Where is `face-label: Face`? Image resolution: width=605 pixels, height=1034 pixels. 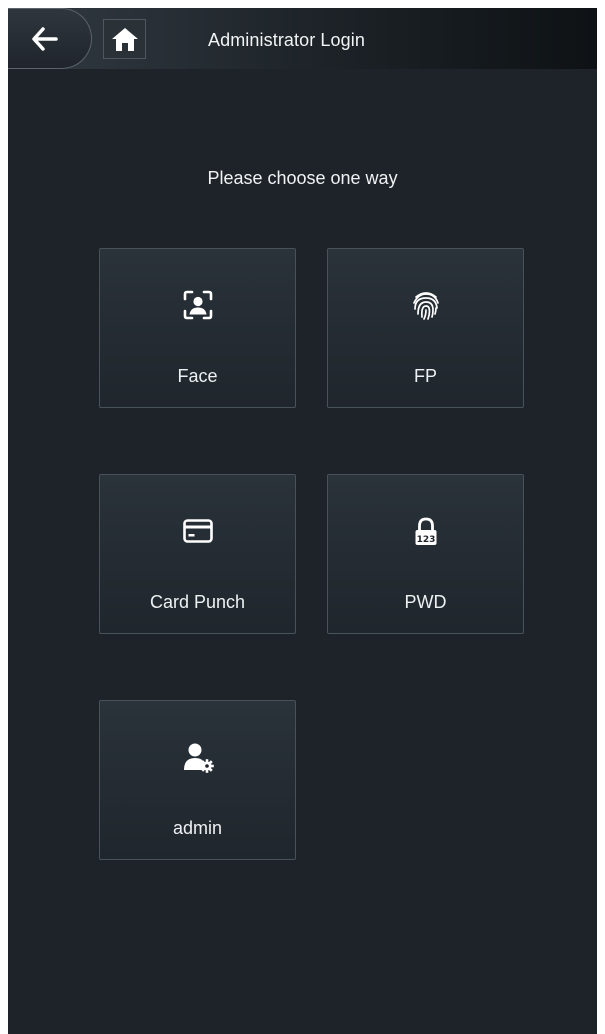
face-label: Face is located at coordinates (197, 376).